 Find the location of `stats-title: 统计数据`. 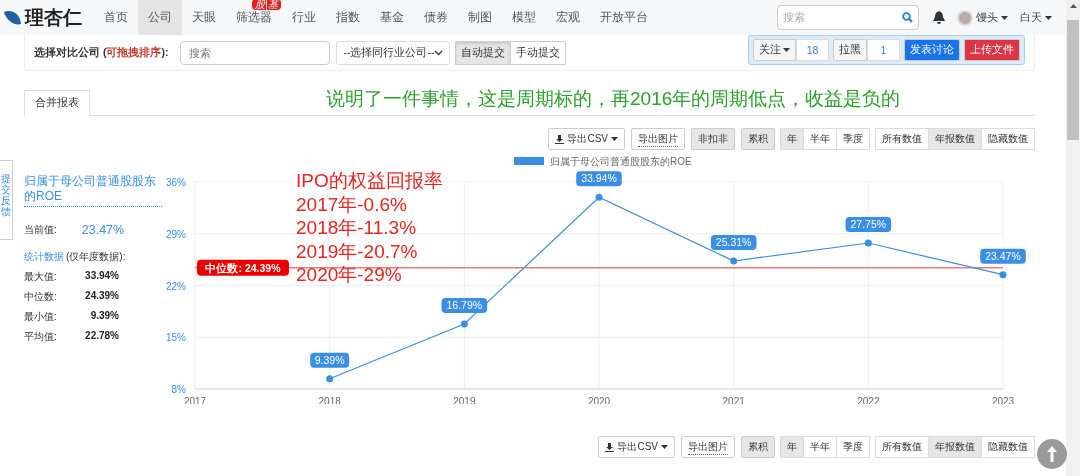

stats-title: 统计数据 is located at coordinates (44, 257).